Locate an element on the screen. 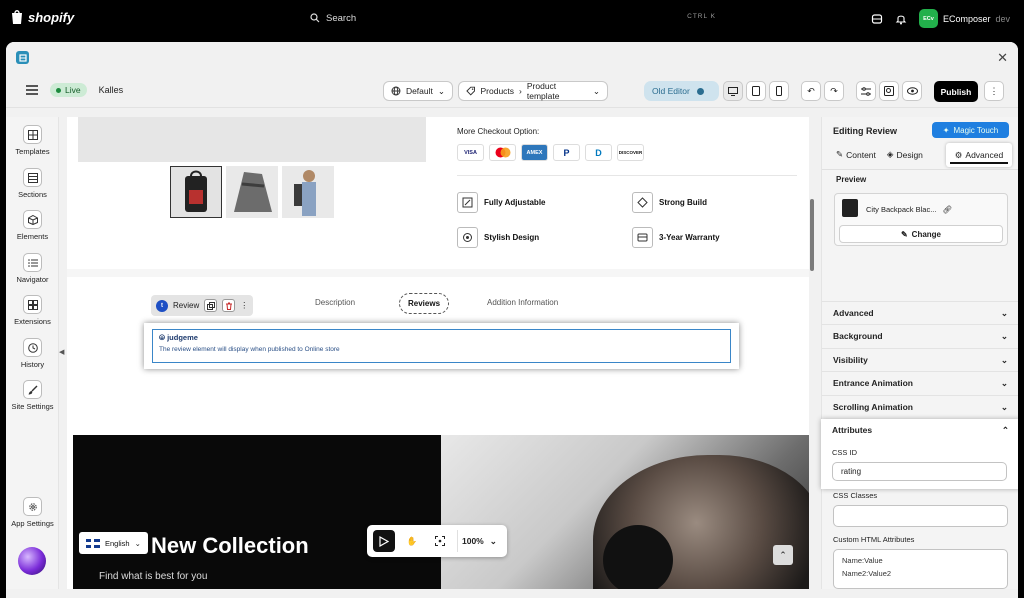 This screenshot has height=598, width=1024. redo-icon: ↷ is located at coordinates (834, 90).